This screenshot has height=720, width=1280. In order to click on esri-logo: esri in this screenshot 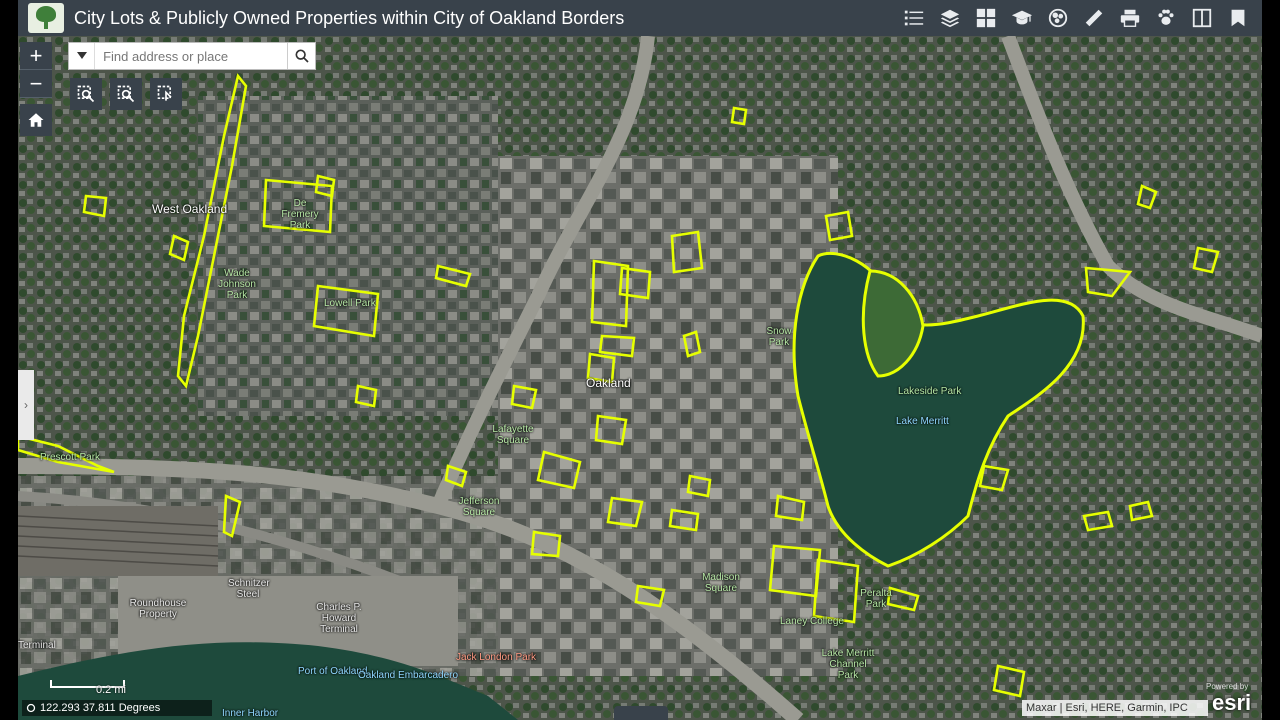, I will do `click(1231, 703)`.